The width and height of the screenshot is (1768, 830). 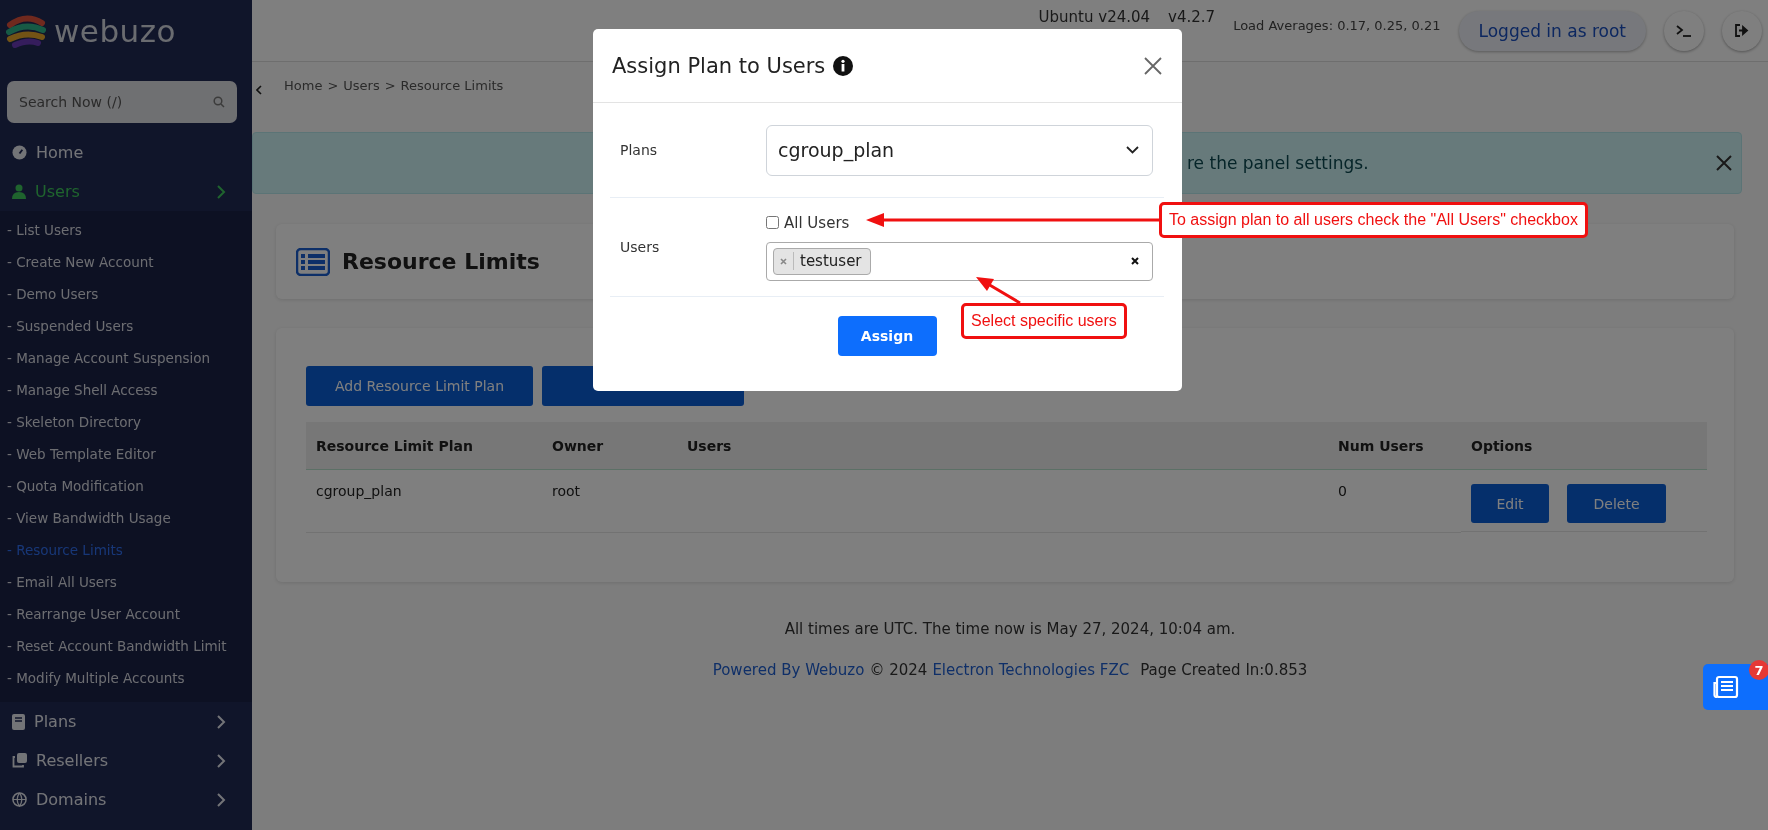 What do you see at coordinates (19, 152) in the screenshot?
I see `gauge-icon` at bounding box center [19, 152].